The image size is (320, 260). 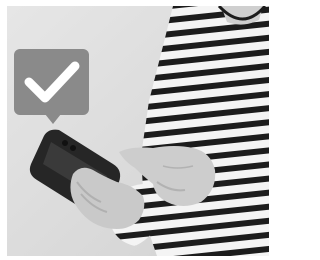 I want to click on right-arm, so click(x=236, y=187).